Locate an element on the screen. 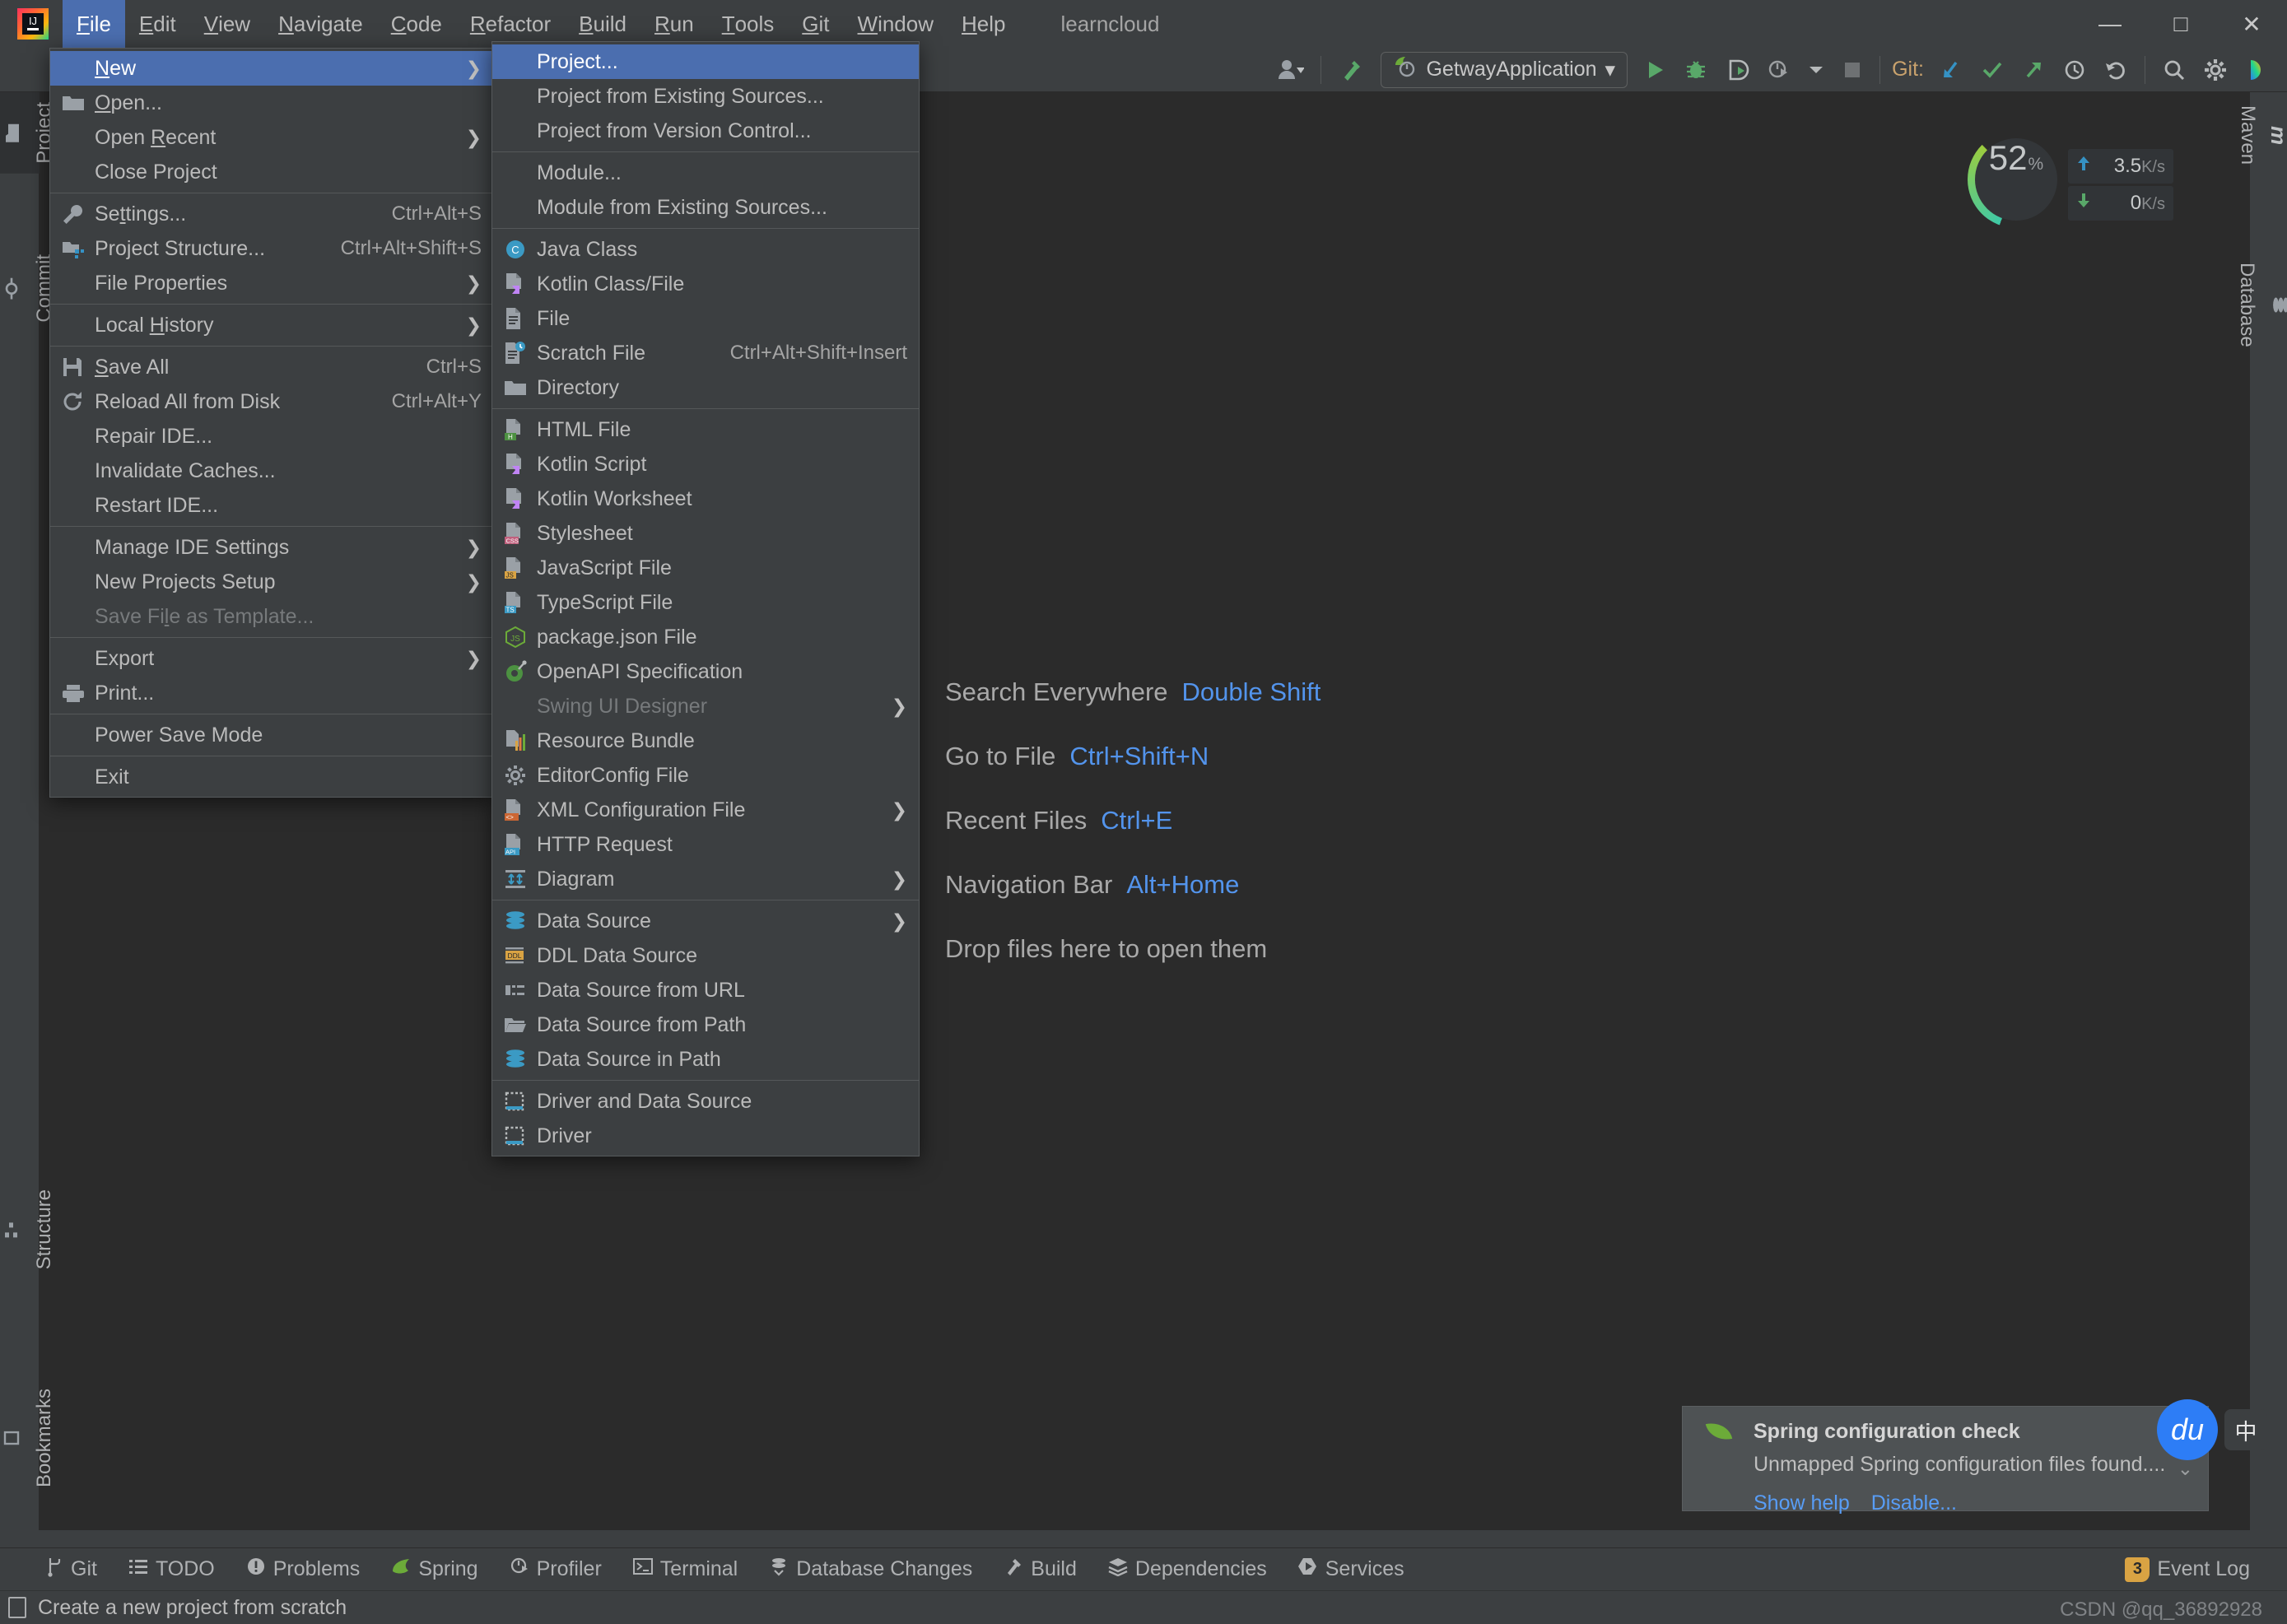  sidebar-item-commit: Commit is located at coordinates (27, 288).